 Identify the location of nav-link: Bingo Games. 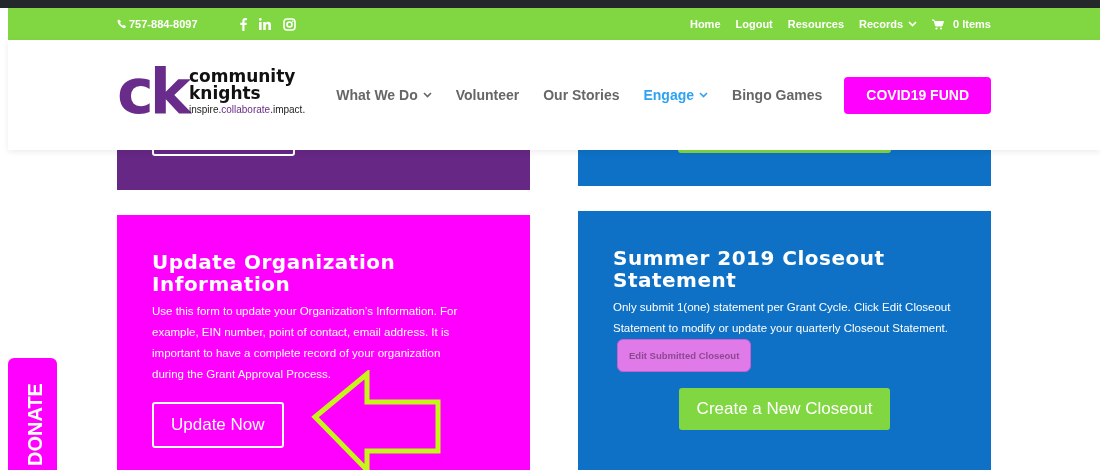
(777, 95).